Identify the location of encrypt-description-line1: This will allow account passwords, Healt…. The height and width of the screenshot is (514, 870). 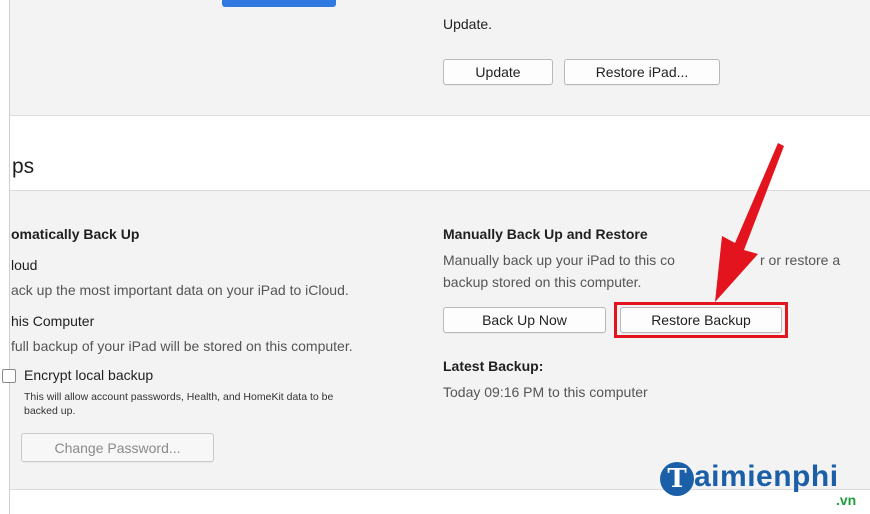
(179, 397).